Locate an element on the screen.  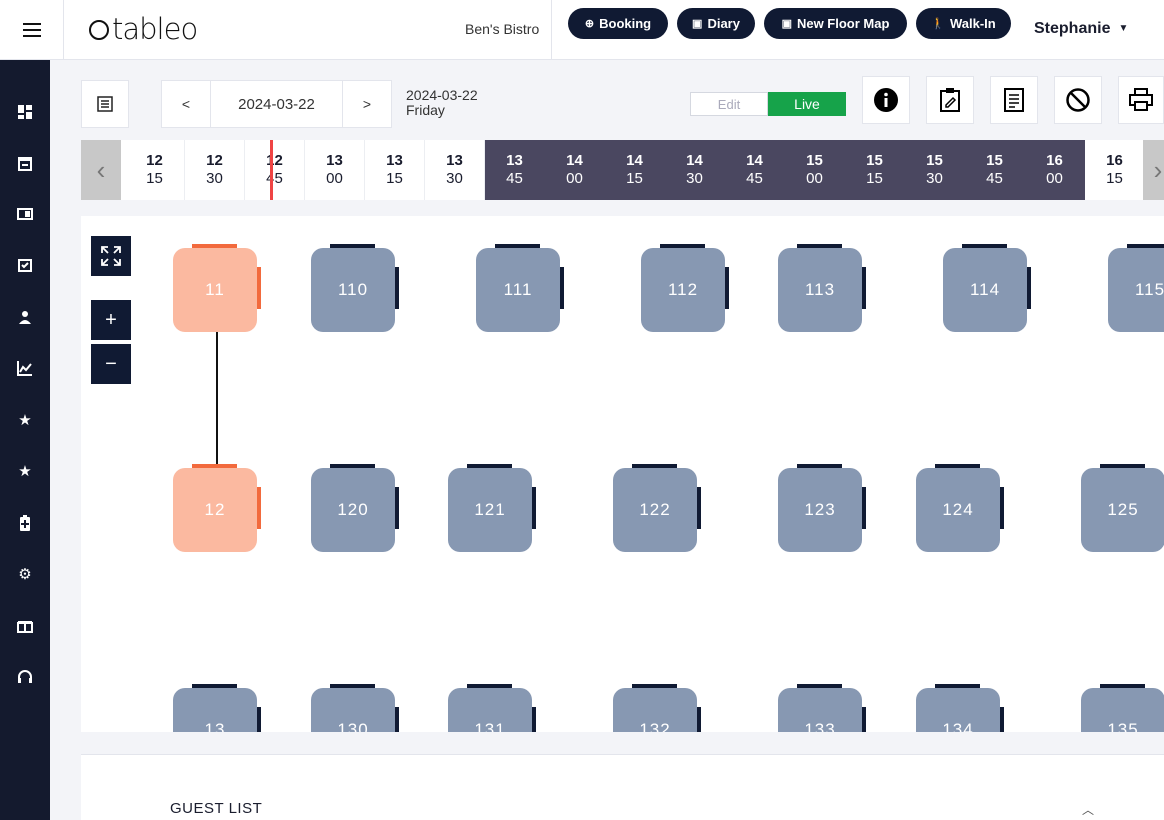
diary-button: ▣ Diary is located at coordinates (716, 23).